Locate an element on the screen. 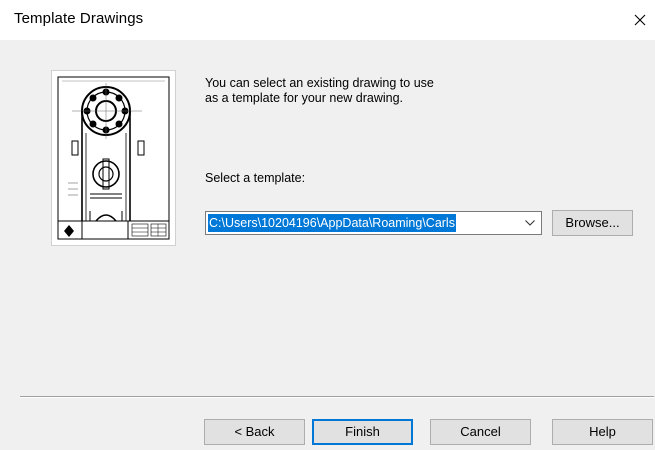  chevron-down-icon is located at coordinates (530, 223).